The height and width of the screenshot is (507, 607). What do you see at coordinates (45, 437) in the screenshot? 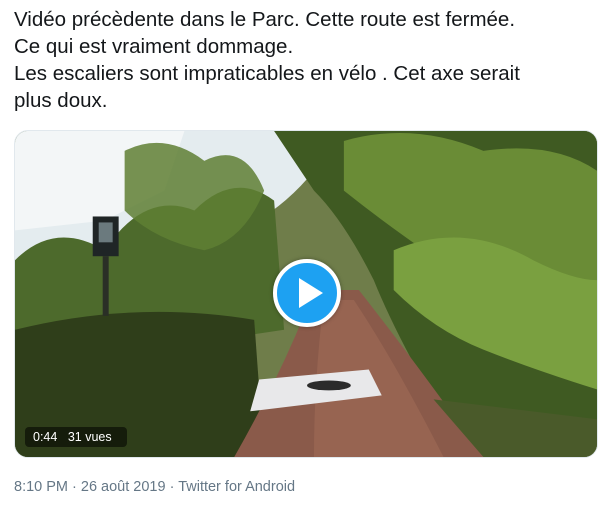
I see `video-duration: 0:44` at bounding box center [45, 437].